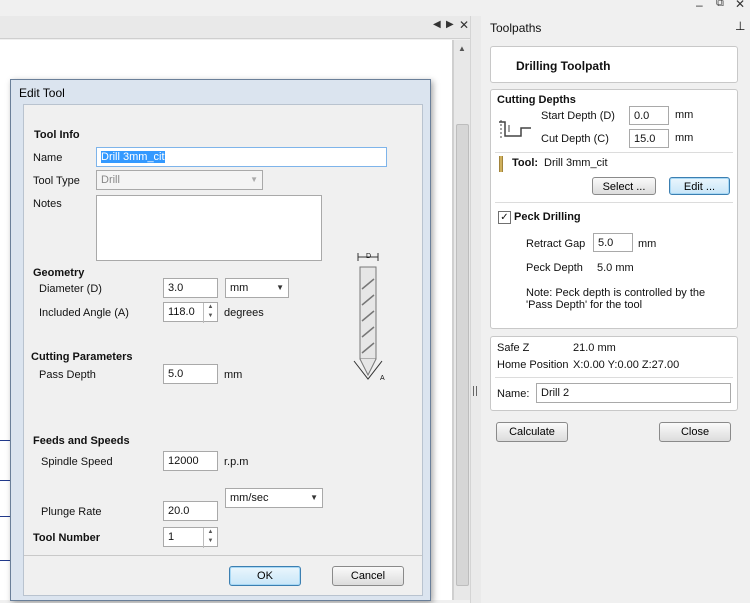 This screenshot has height=603, width=750. I want to click on retract-gap-input: 5.0, so click(613, 242).